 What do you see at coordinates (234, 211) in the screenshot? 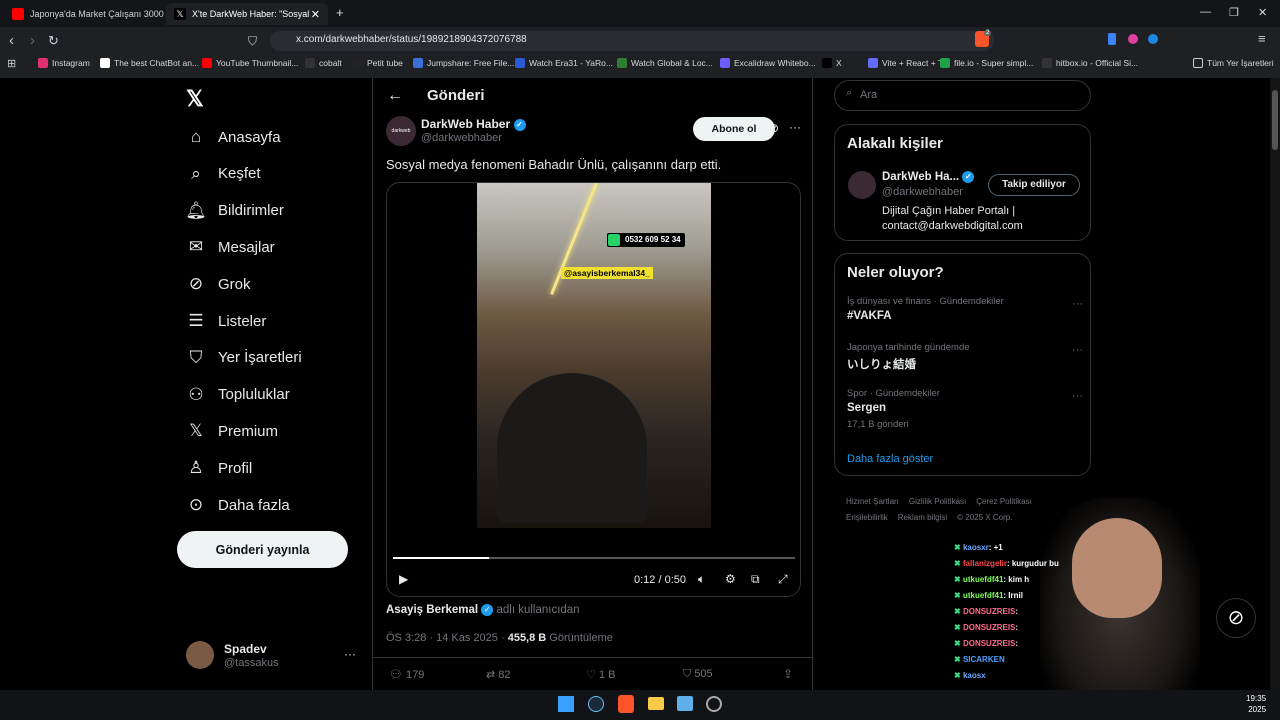
I see `nav-item-notifications: 🔔︎ Bildirimler` at bounding box center [234, 211].